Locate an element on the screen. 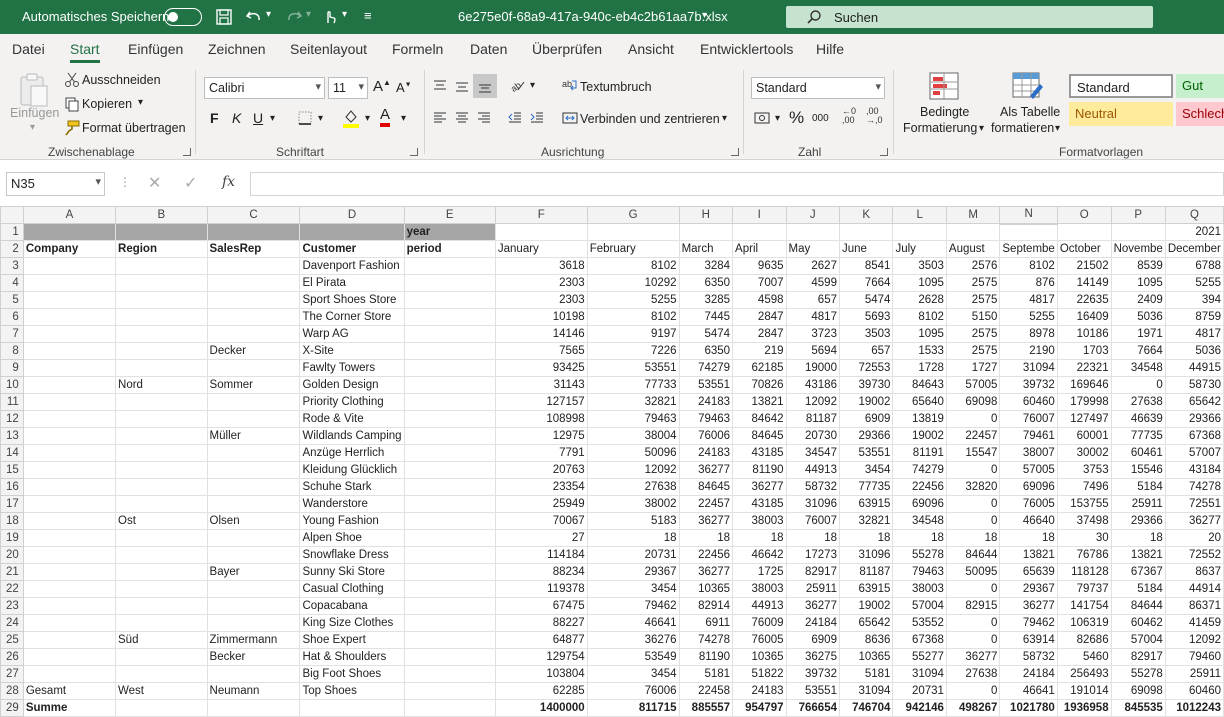 This screenshot has height=717, width=1224. value-cell: 53551 is located at coordinates (812, 691).